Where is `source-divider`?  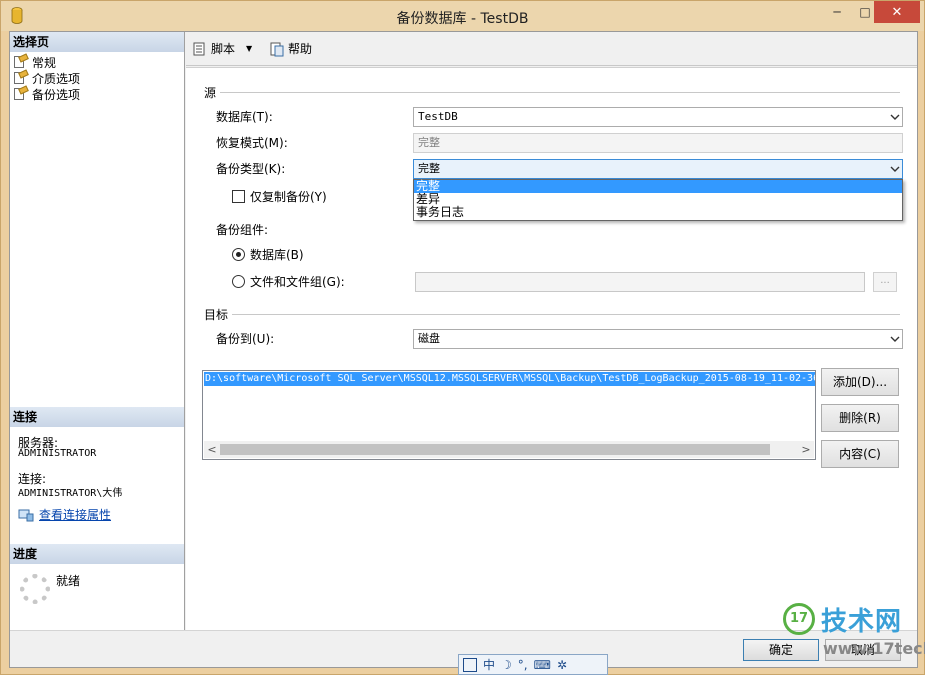
source-divider is located at coordinates (560, 92).